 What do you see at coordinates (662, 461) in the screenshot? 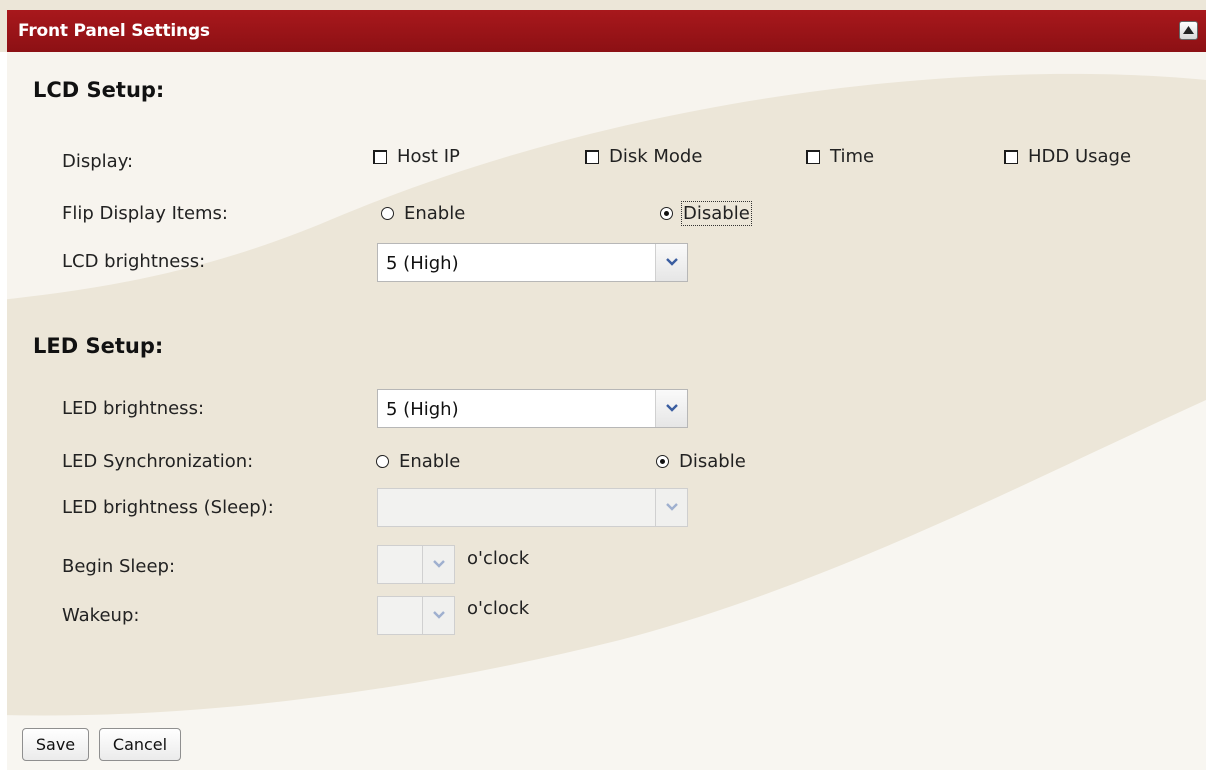
I see `led-sync-disable-radio` at bounding box center [662, 461].